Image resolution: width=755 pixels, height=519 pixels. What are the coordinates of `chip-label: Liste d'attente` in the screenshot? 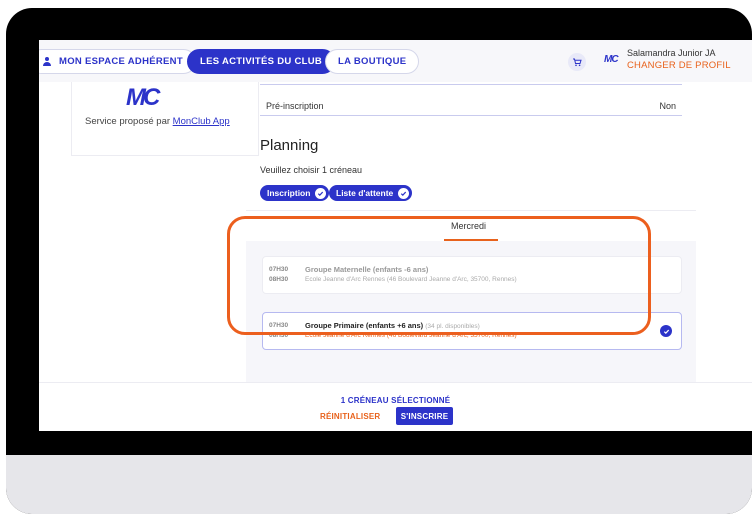 It's located at (365, 193).